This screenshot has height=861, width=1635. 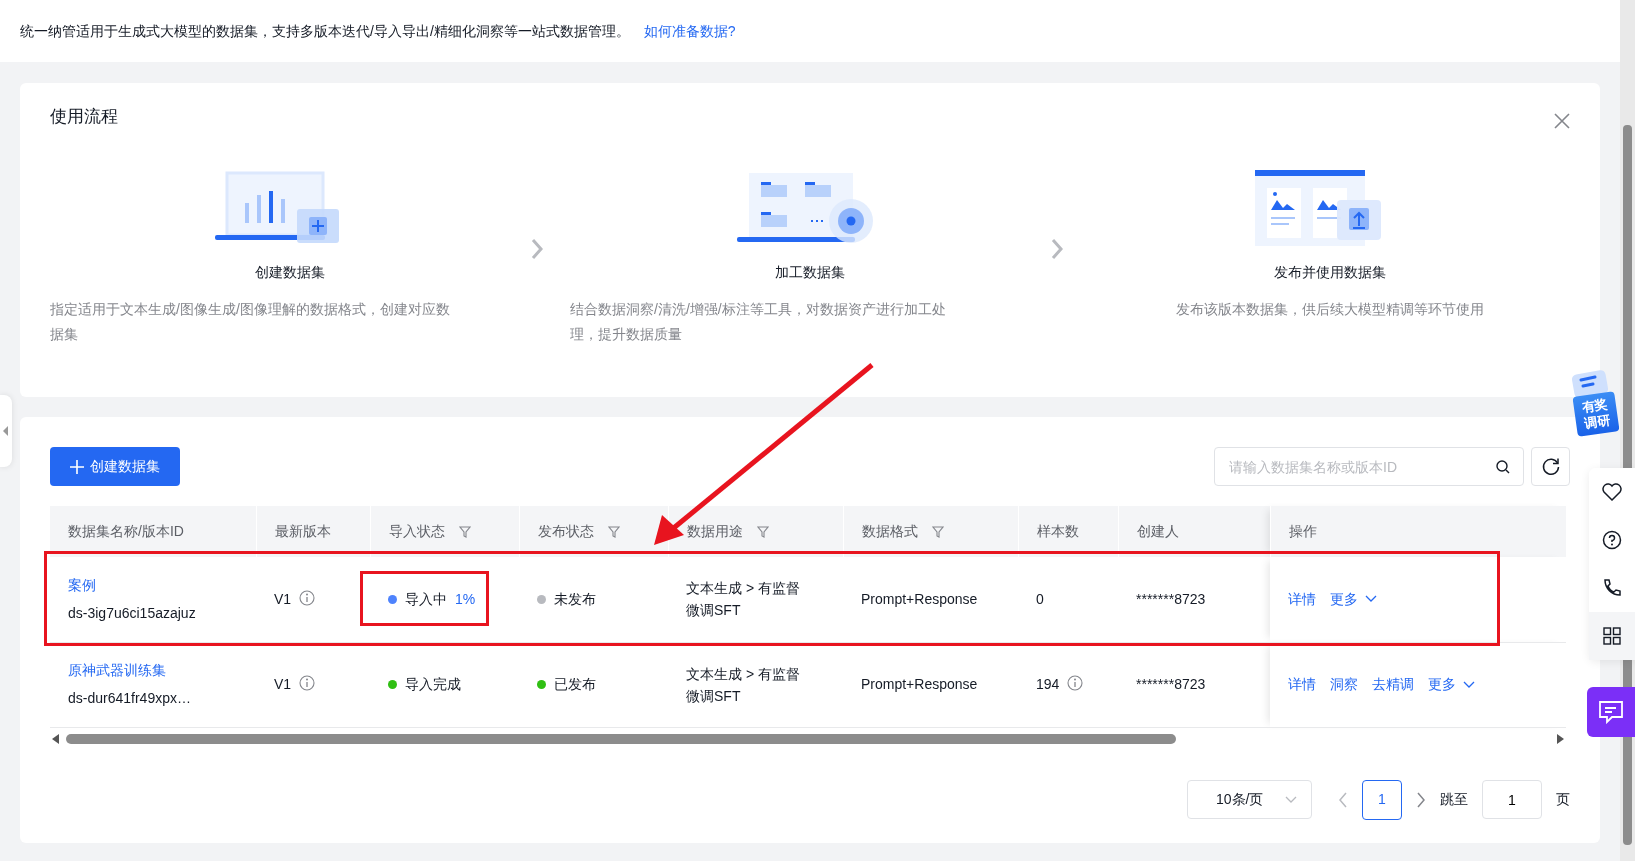 I want to click on scroll-left-icon, so click(x=56, y=738).